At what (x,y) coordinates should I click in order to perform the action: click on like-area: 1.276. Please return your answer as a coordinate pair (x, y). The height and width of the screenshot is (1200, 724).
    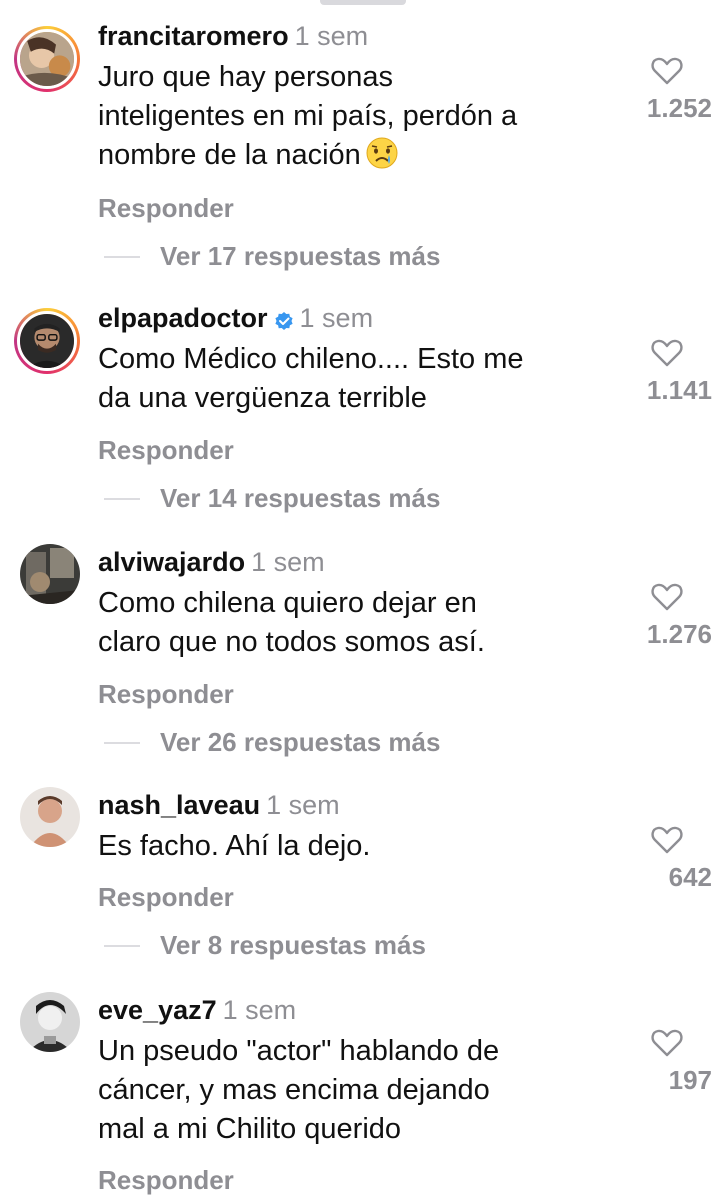
    Looking at the image, I should click on (667, 616).